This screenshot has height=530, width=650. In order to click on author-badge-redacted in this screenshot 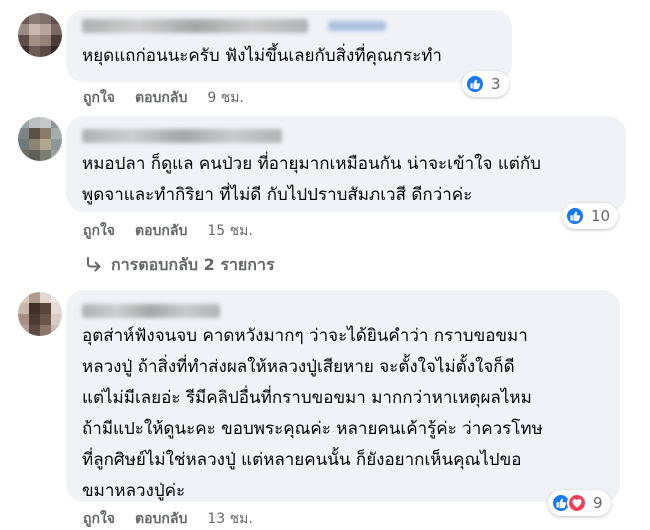, I will do `click(357, 26)`.